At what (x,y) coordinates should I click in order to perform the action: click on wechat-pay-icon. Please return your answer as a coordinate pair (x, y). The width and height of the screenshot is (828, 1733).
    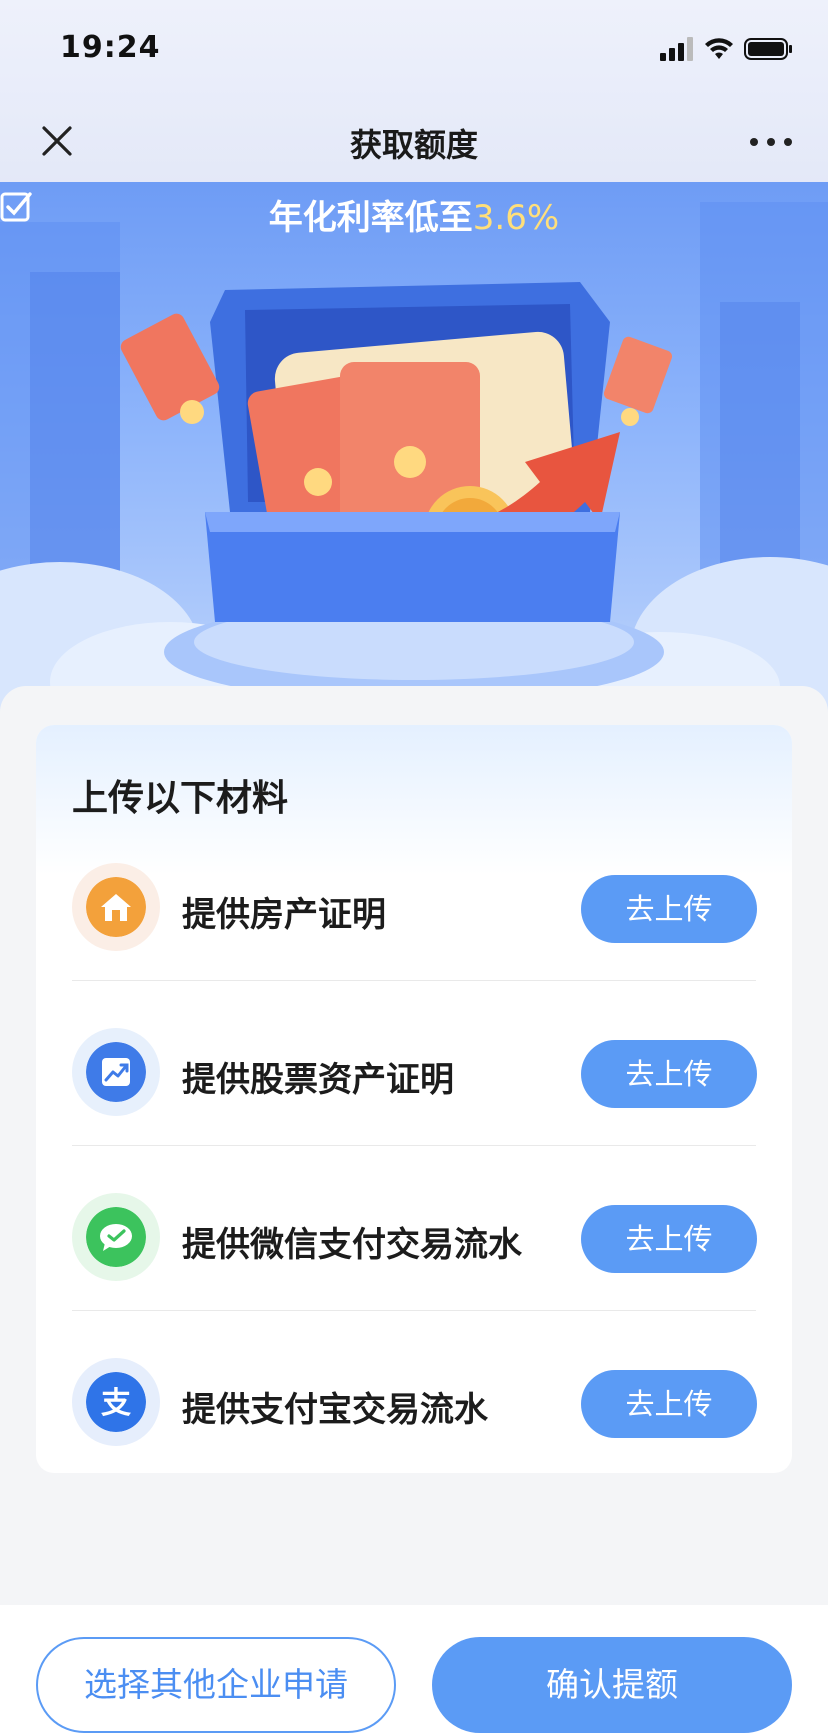
    Looking at the image, I should click on (116, 1237).